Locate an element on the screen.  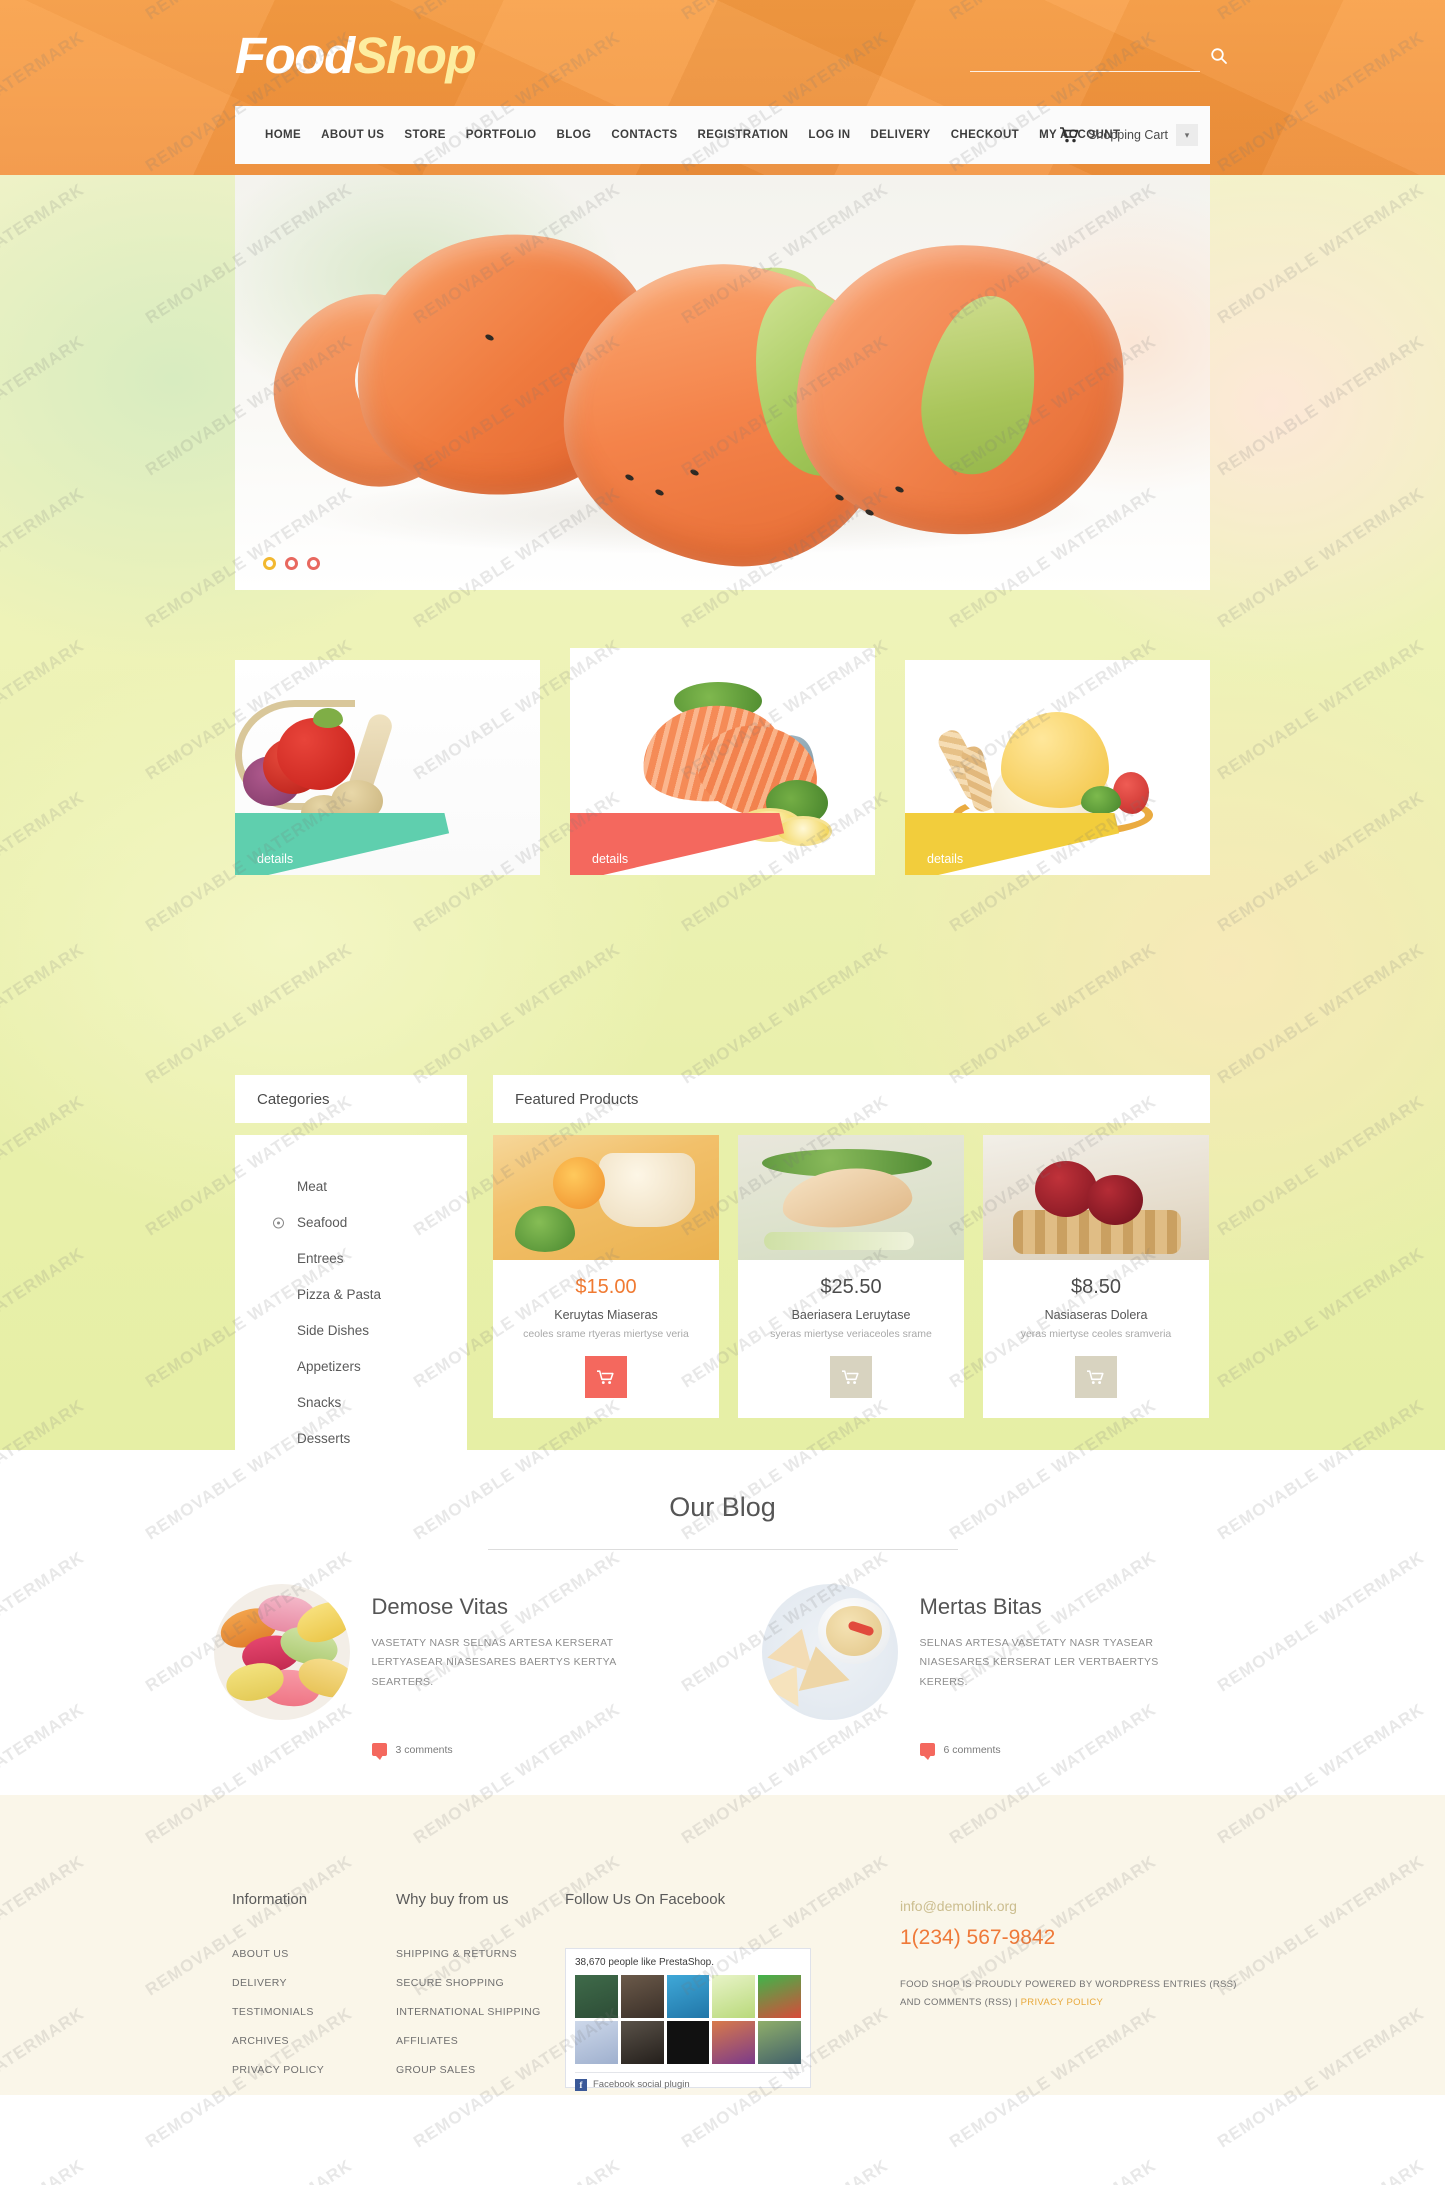
cart-dropdown-toggle: ▾ is located at coordinates (1187, 135).